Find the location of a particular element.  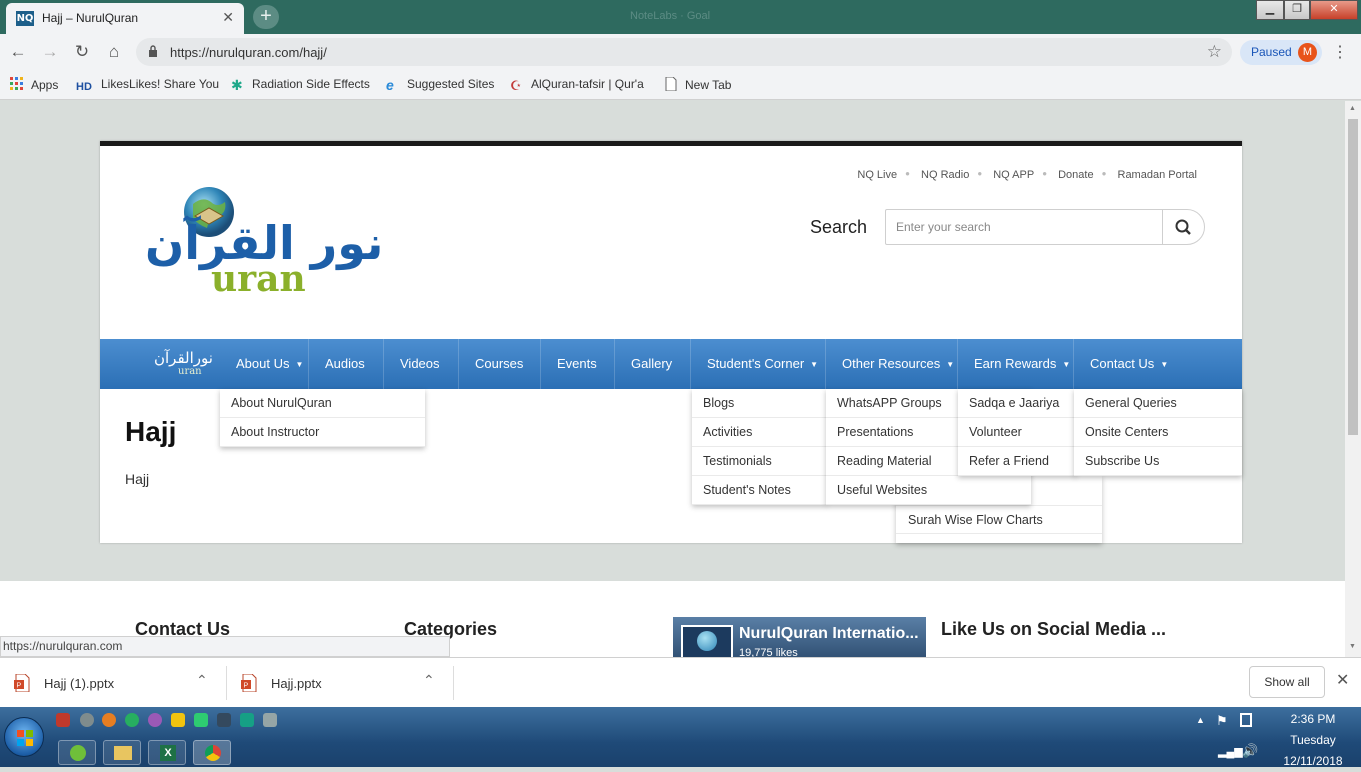

search-button is located at coordinates (1183, 227).